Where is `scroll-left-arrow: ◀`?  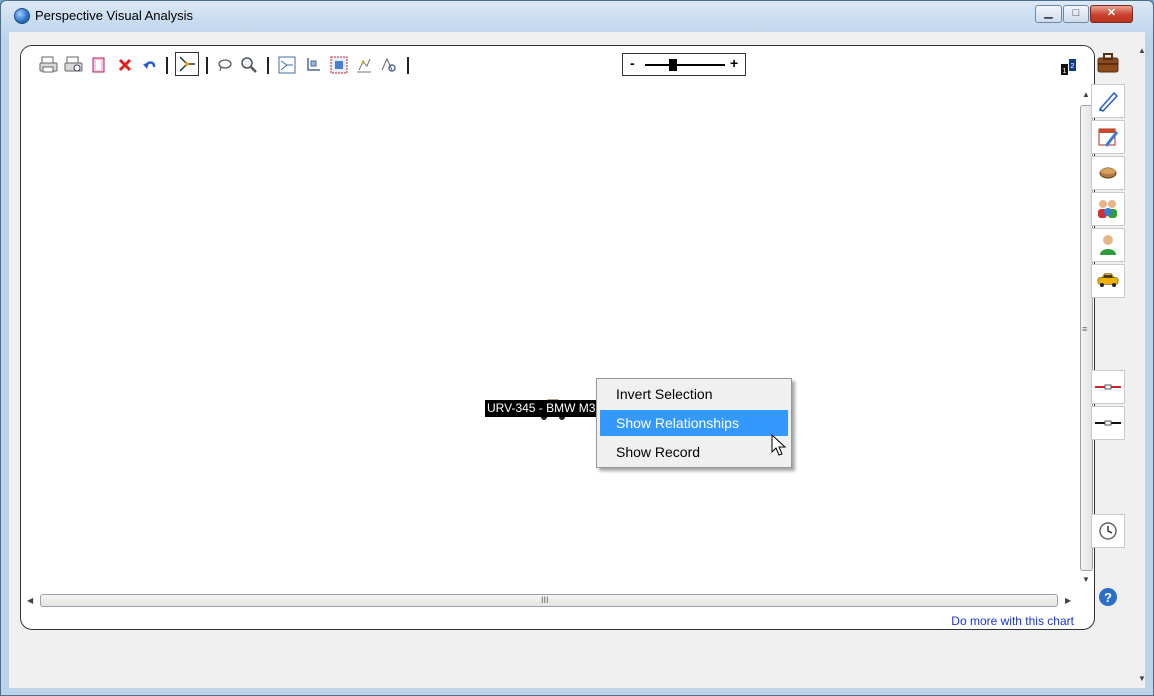
scroll-left-arrow: ◀ is located at coordinates (30, 600).